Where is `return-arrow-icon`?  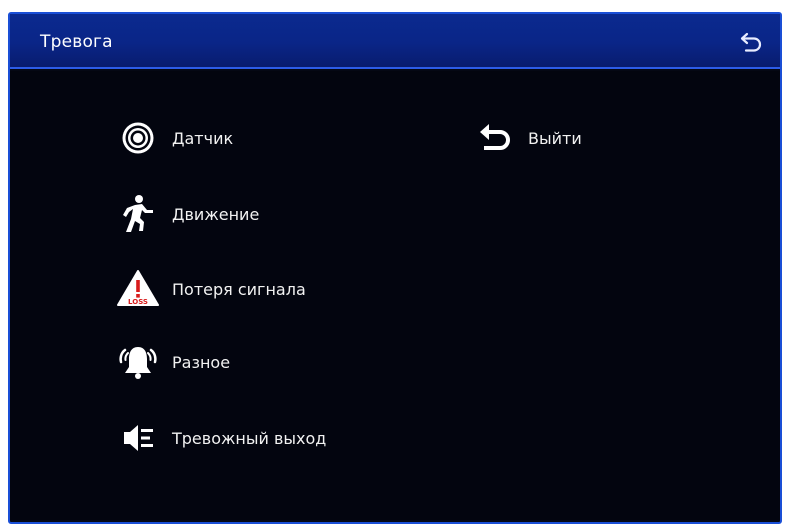
return-arrow-icon is located at coordinates (751, 42).